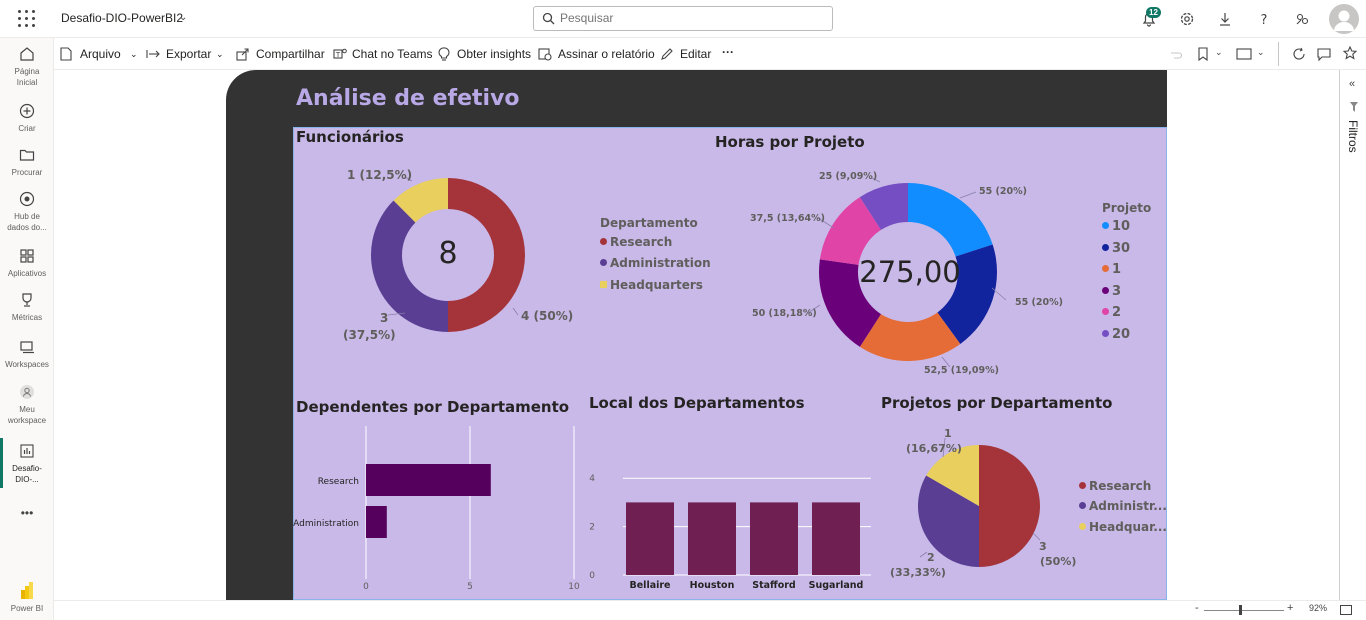 The image size is (1366, 620). I want to click on legend-item-project-20: 20, so click(1116, 334).